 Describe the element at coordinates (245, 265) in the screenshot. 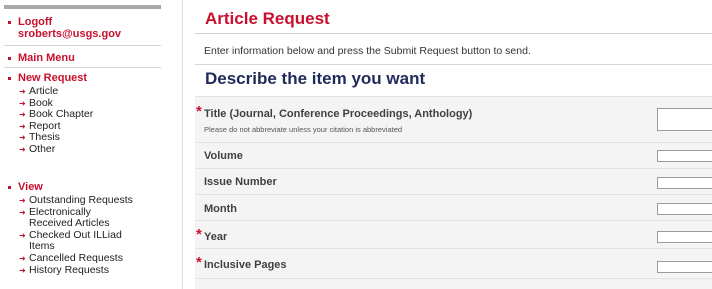

I see `inclusive-pages-label: Inclusive Pages` at that location.